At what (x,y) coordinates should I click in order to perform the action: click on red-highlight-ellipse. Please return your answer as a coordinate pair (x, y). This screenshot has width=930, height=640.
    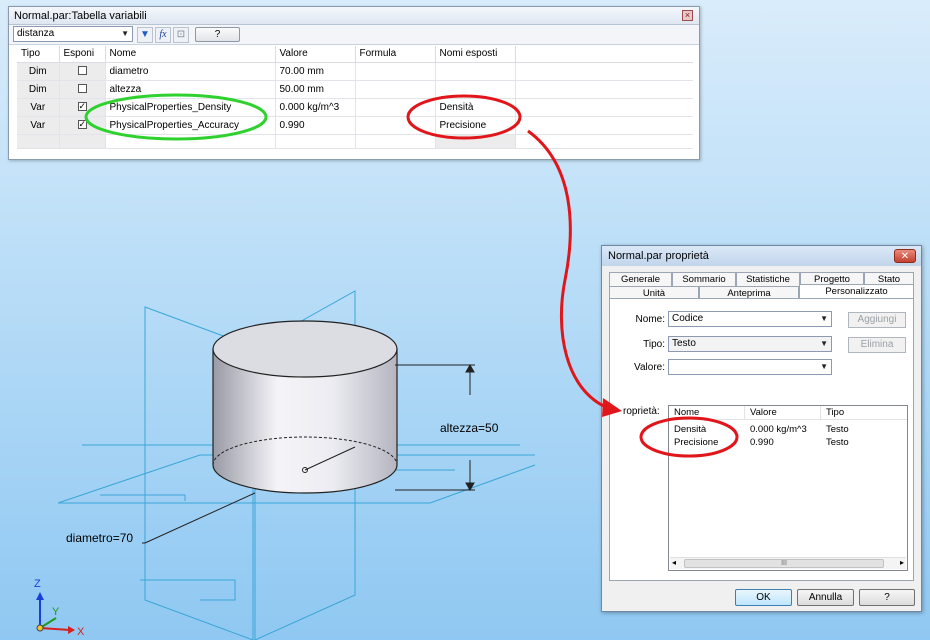
    Looking at the image, I should click on (689, 437).